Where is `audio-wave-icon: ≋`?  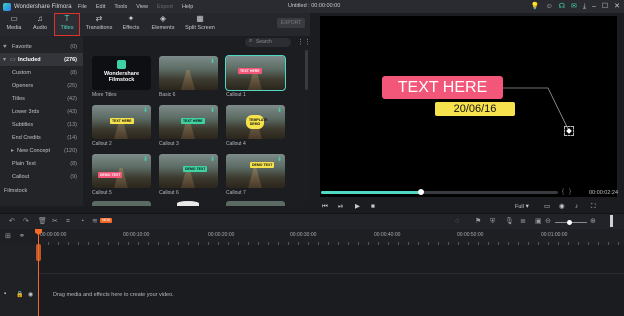 audio-wave-icon: ≋ is located at coordinates (95, 222).